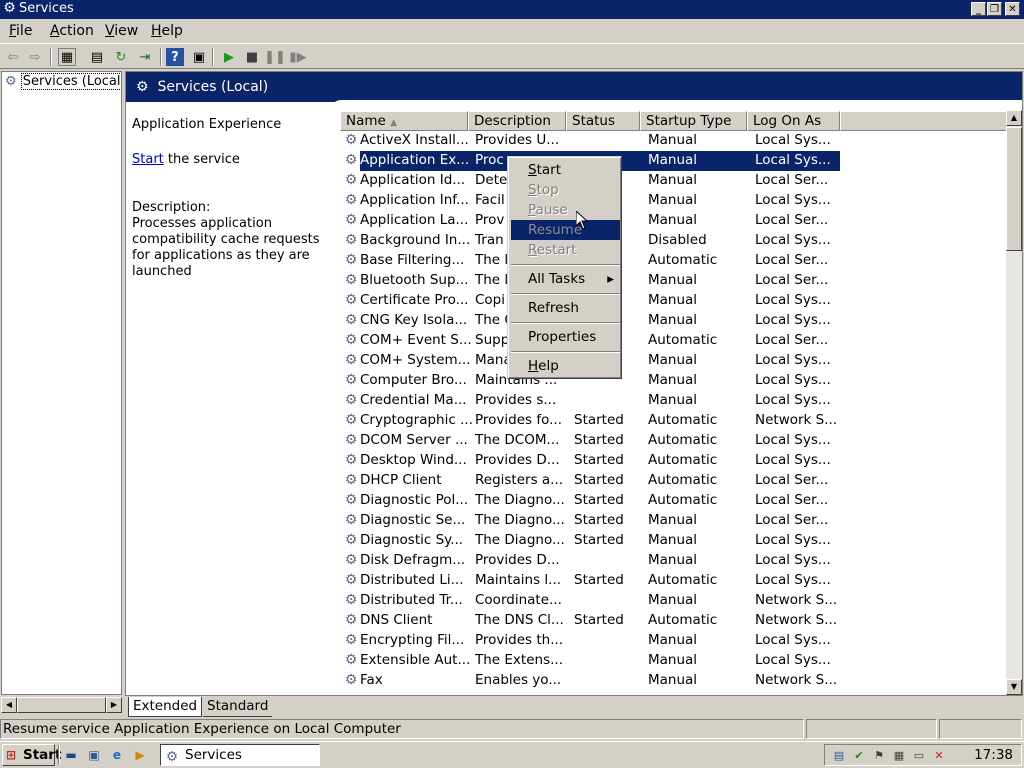 This screenshot has height=768, width=1024. What do you see at coordinates (839, 756) in the screenshot?
I see `clipboard-tray-icon: ▤` at bounding box center [839, 756].